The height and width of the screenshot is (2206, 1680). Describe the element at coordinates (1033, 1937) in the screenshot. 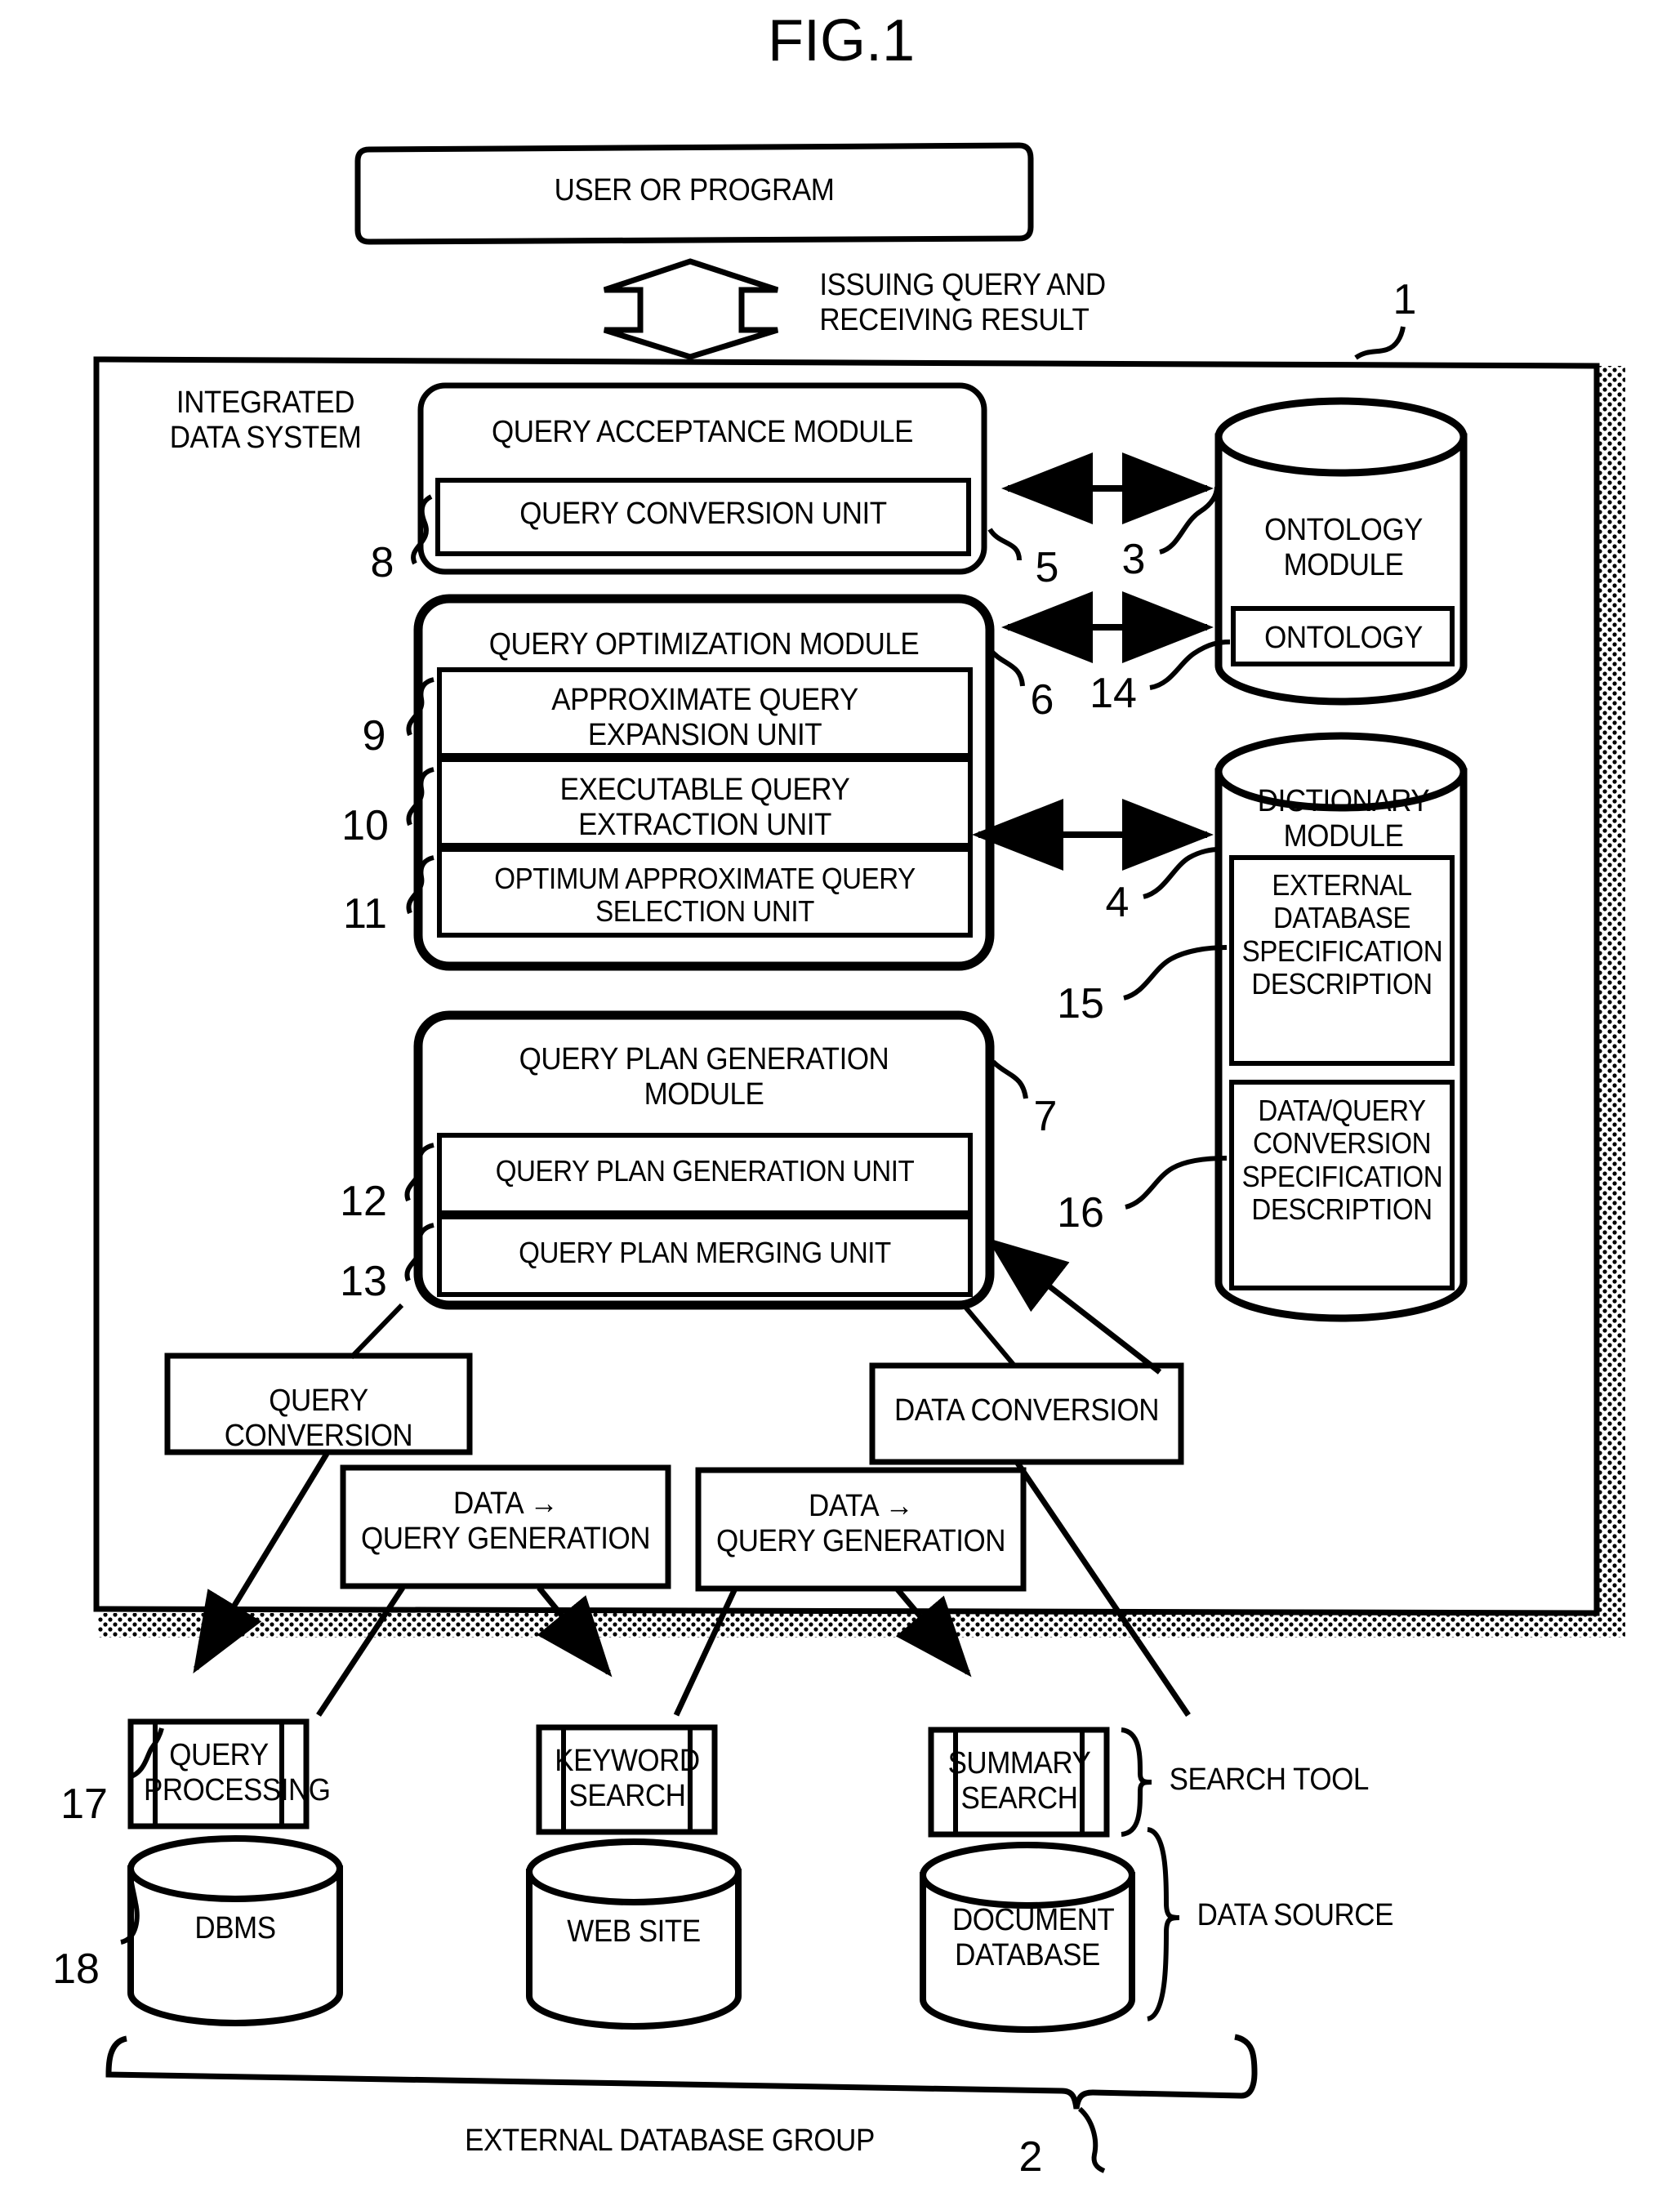

I see `data-source-document-database-label: DOCUMENT DATABASE` at that location.